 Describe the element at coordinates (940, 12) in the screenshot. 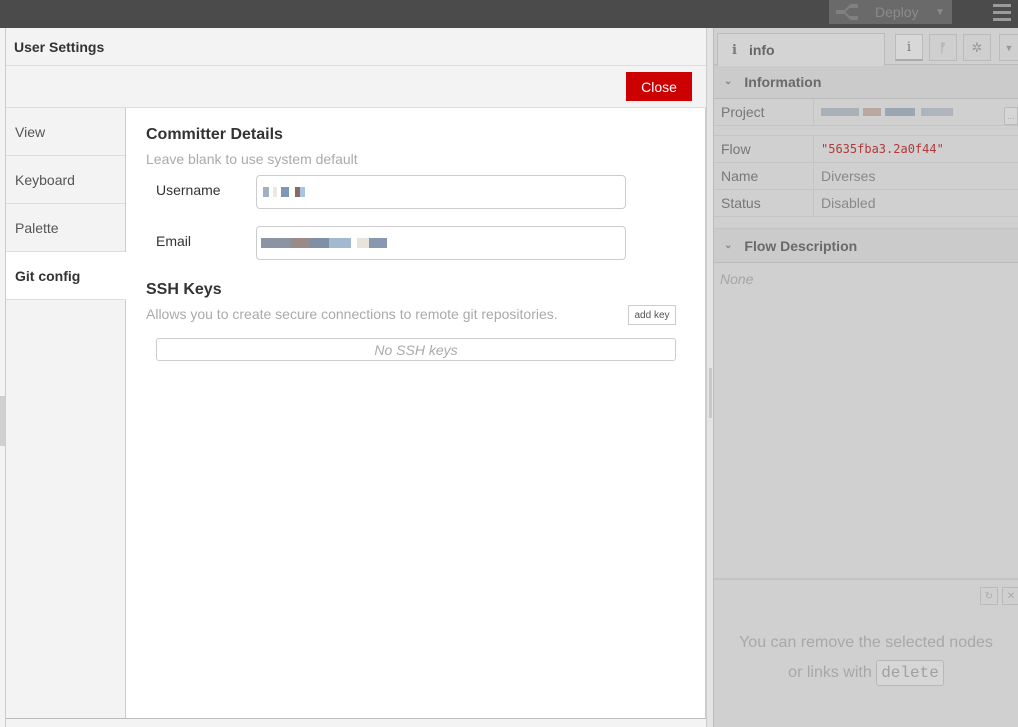

I see `caret-down-icon: ▼` at that location.